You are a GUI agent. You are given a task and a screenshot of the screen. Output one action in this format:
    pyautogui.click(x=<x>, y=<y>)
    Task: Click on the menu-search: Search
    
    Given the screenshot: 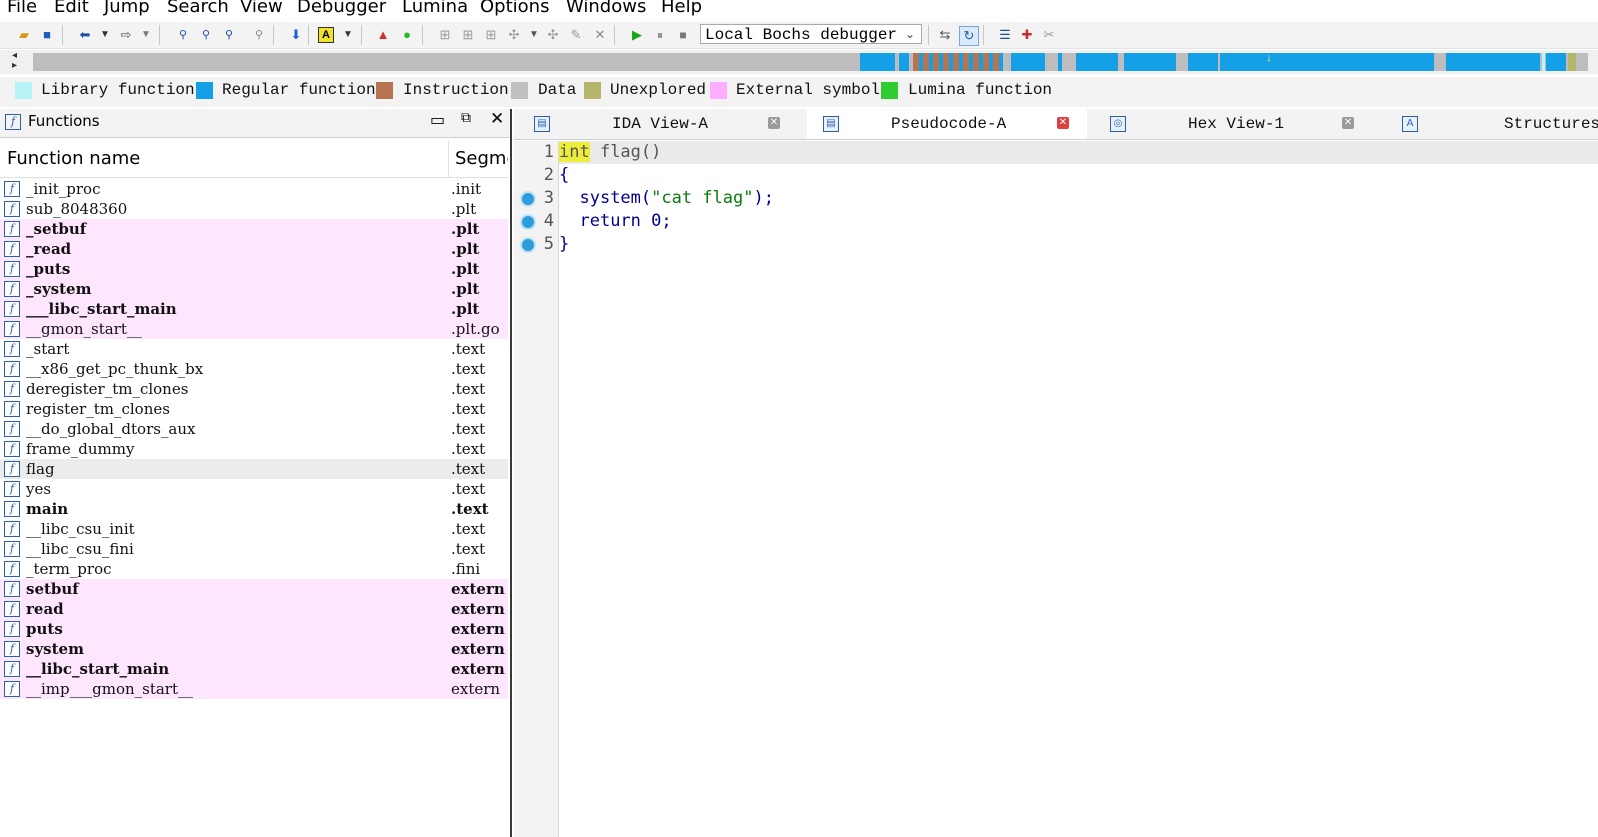 What is the action you would take?
    pyautogui.click(x=198, y=8)
    